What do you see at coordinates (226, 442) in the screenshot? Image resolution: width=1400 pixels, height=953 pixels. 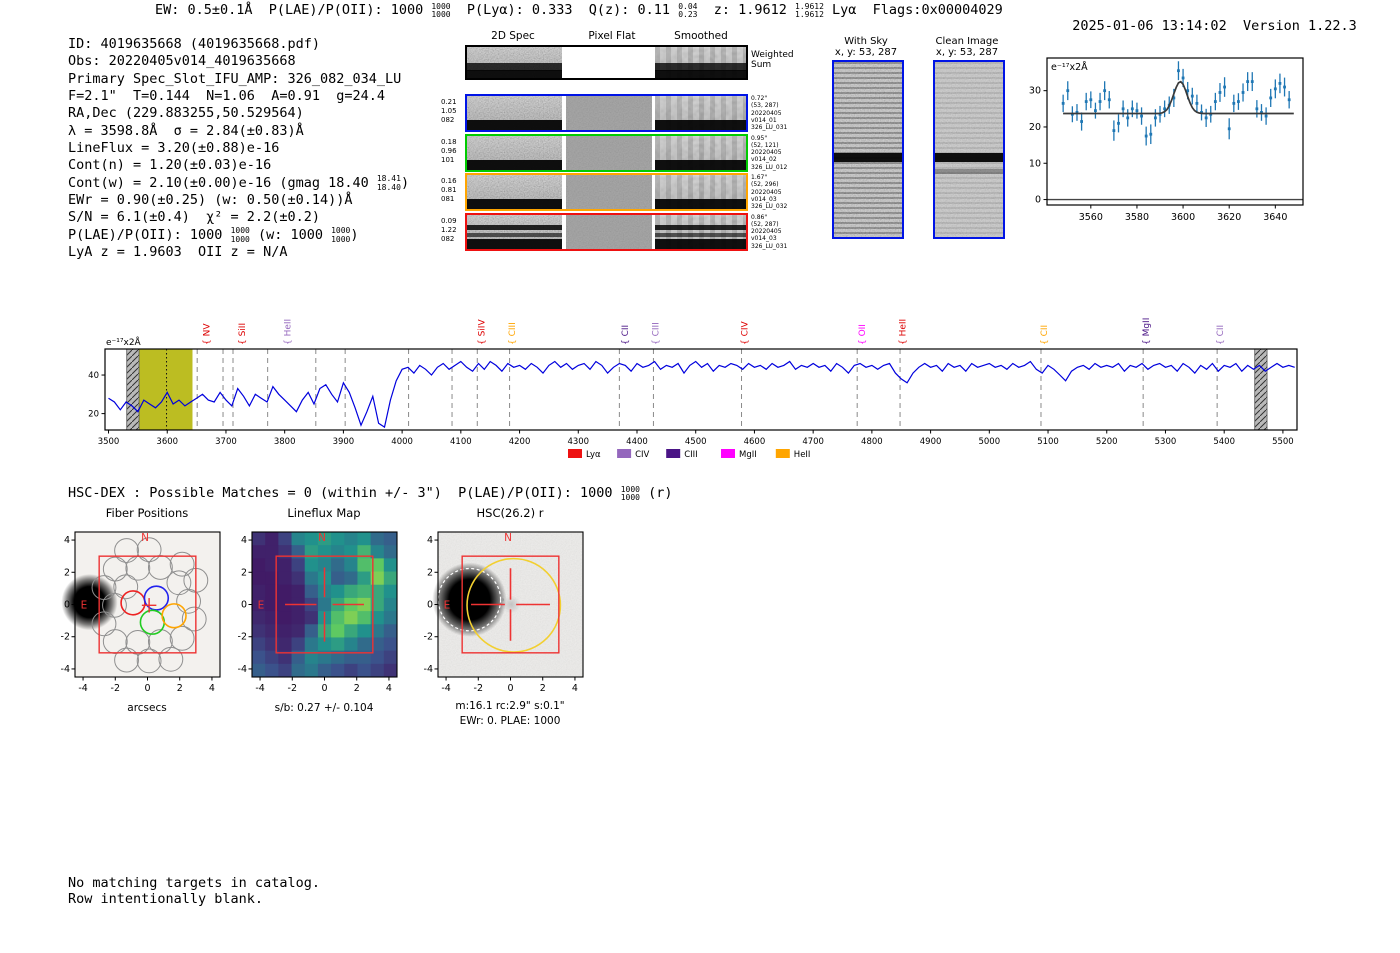 I see `svg-text: 3700` at bounding box center [226, 442].